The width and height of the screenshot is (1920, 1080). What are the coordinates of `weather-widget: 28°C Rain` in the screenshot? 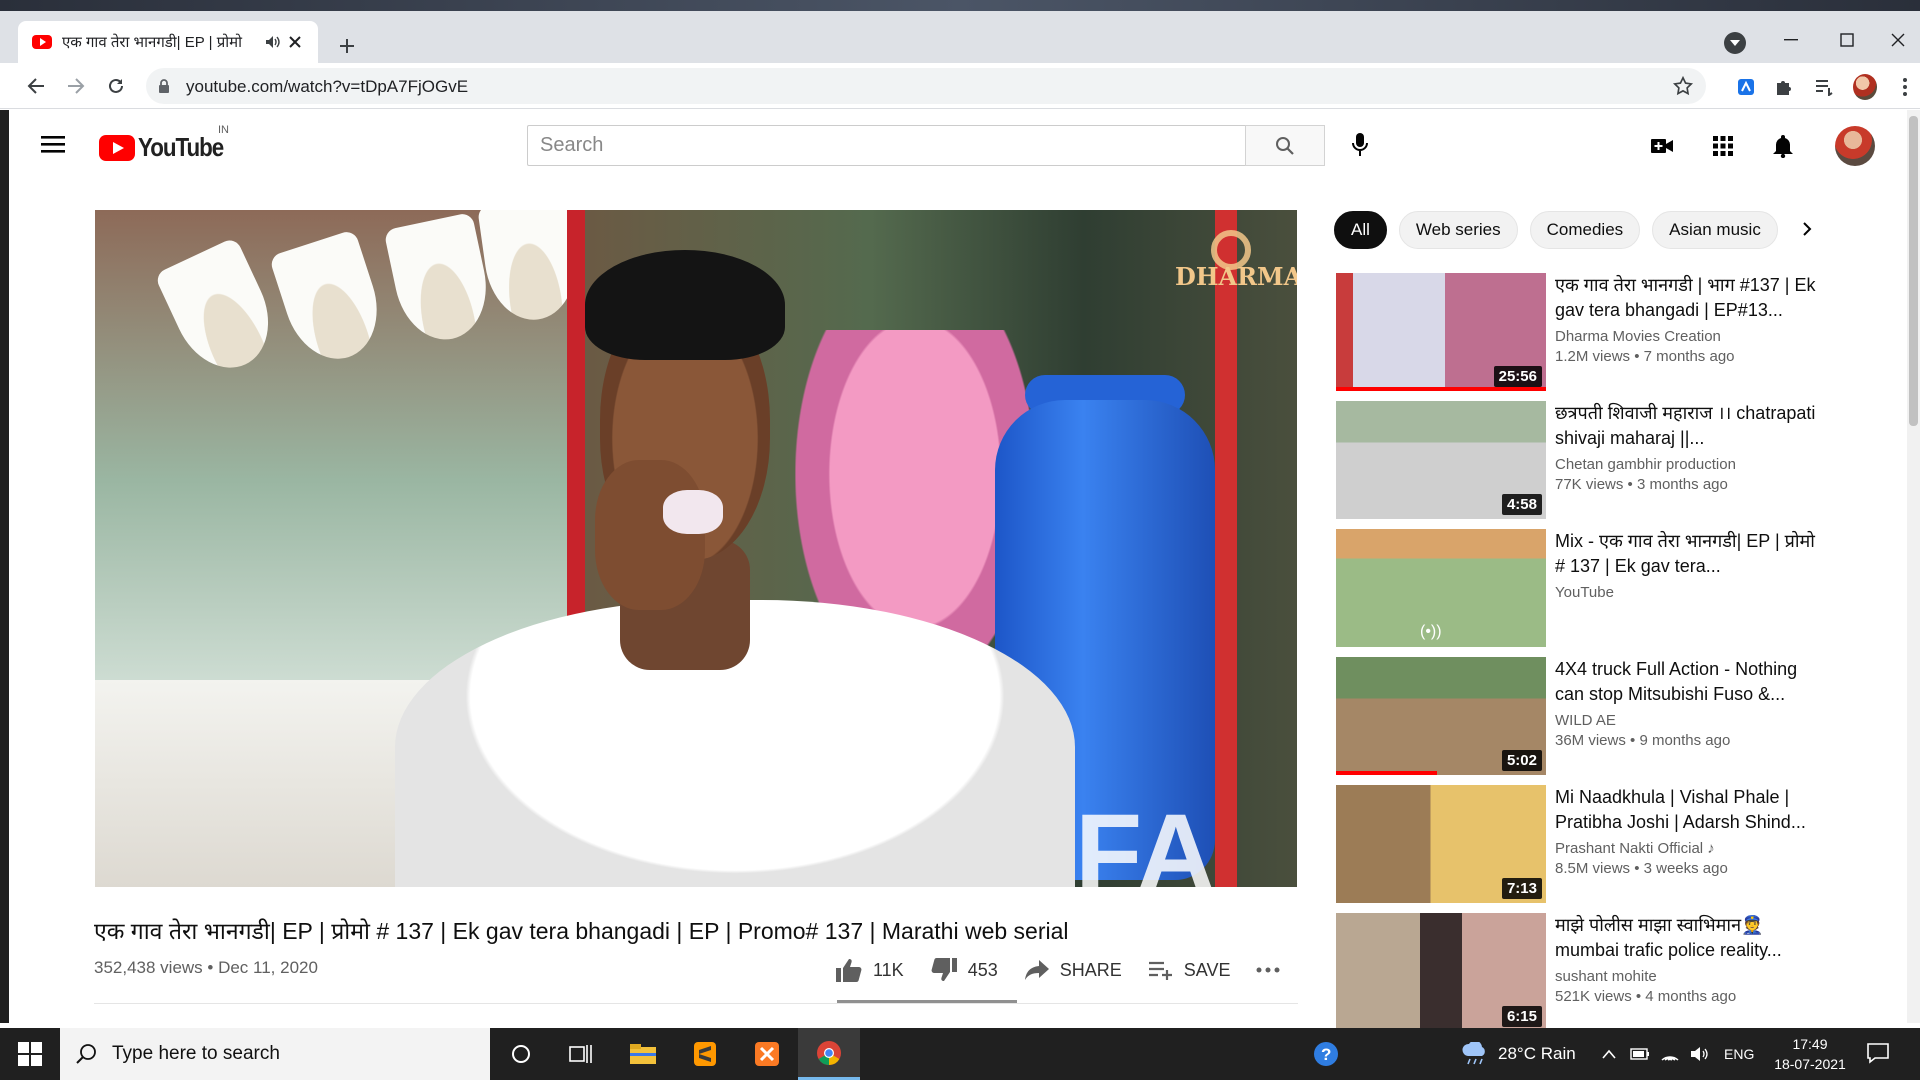 It's located at (1518, 1054).